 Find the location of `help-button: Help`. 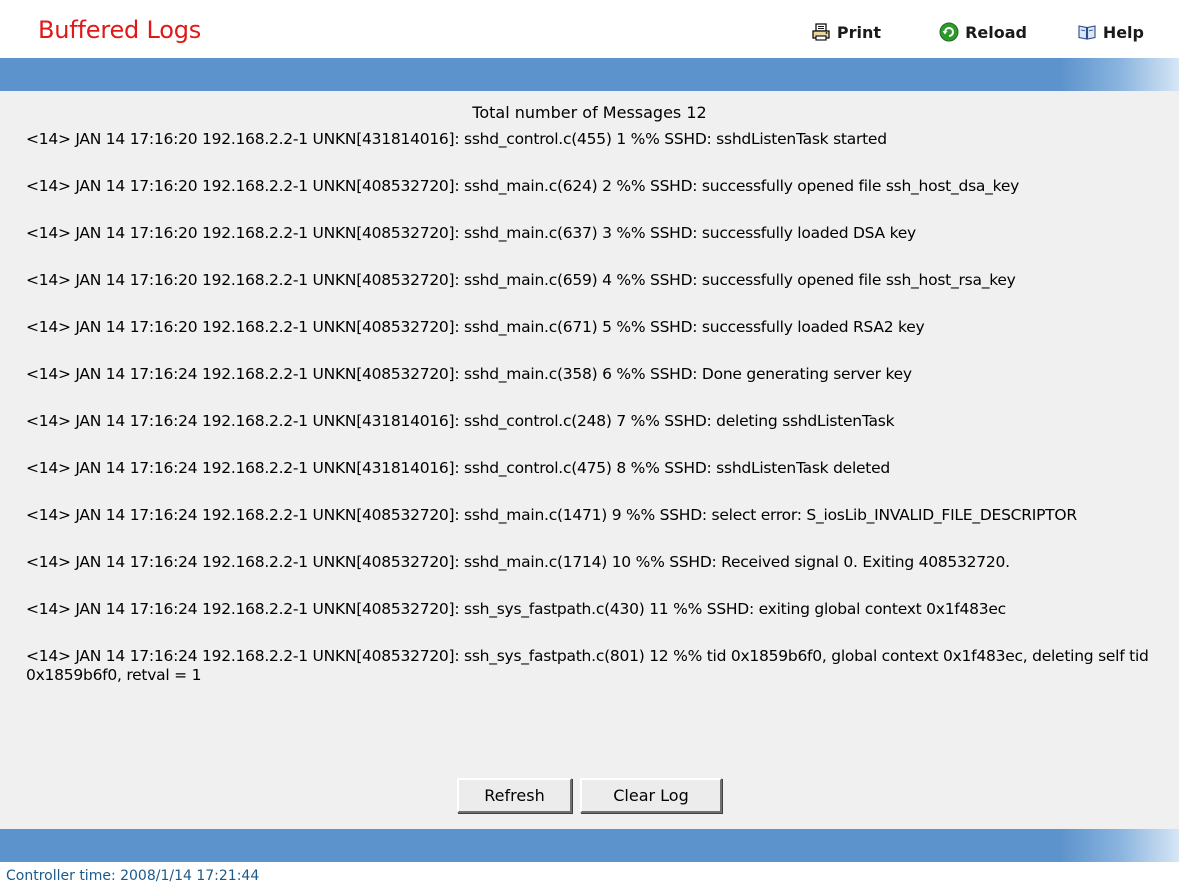

help-button: Help is located at coordinates (1110, 32).